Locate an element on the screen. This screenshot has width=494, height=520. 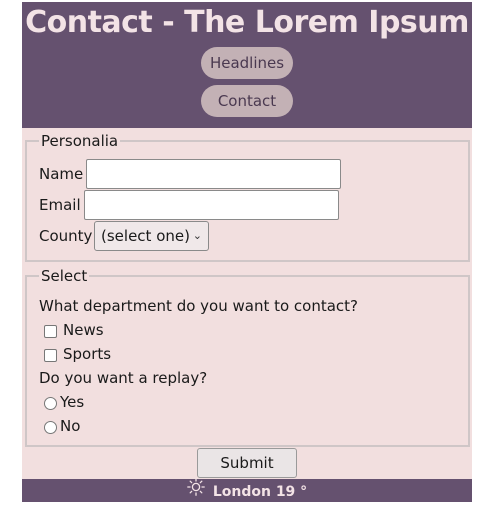
county-selected-value: (select one) is located at coordinates (145, 236).